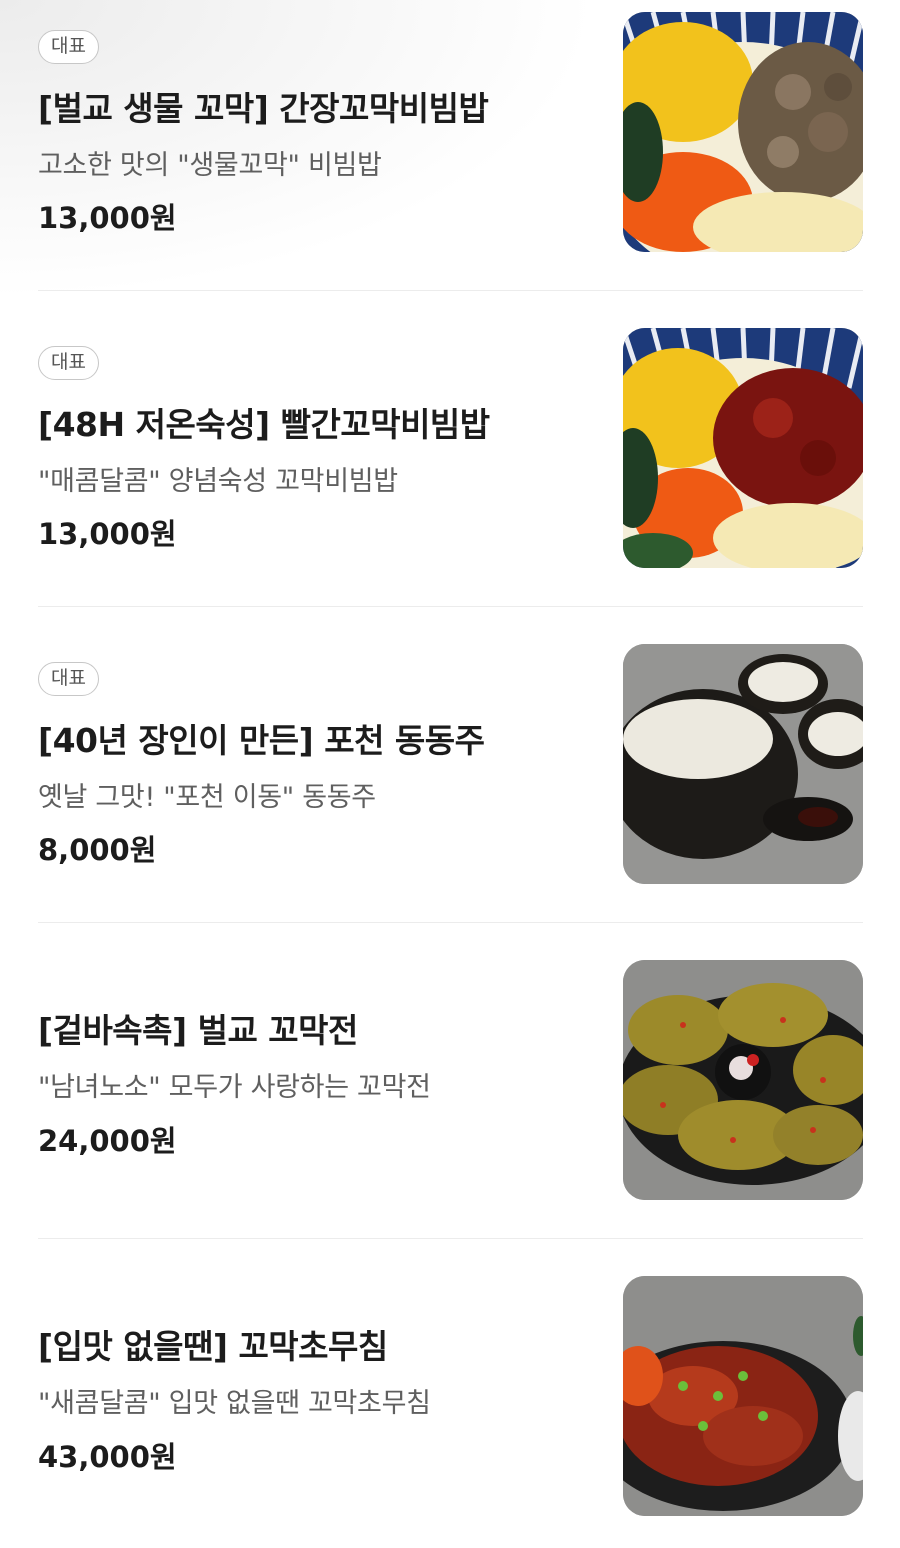  Describe the element at coordinates (107, 1457) in the screenshot. I see `menu-item-price: 43,000원` at that location.